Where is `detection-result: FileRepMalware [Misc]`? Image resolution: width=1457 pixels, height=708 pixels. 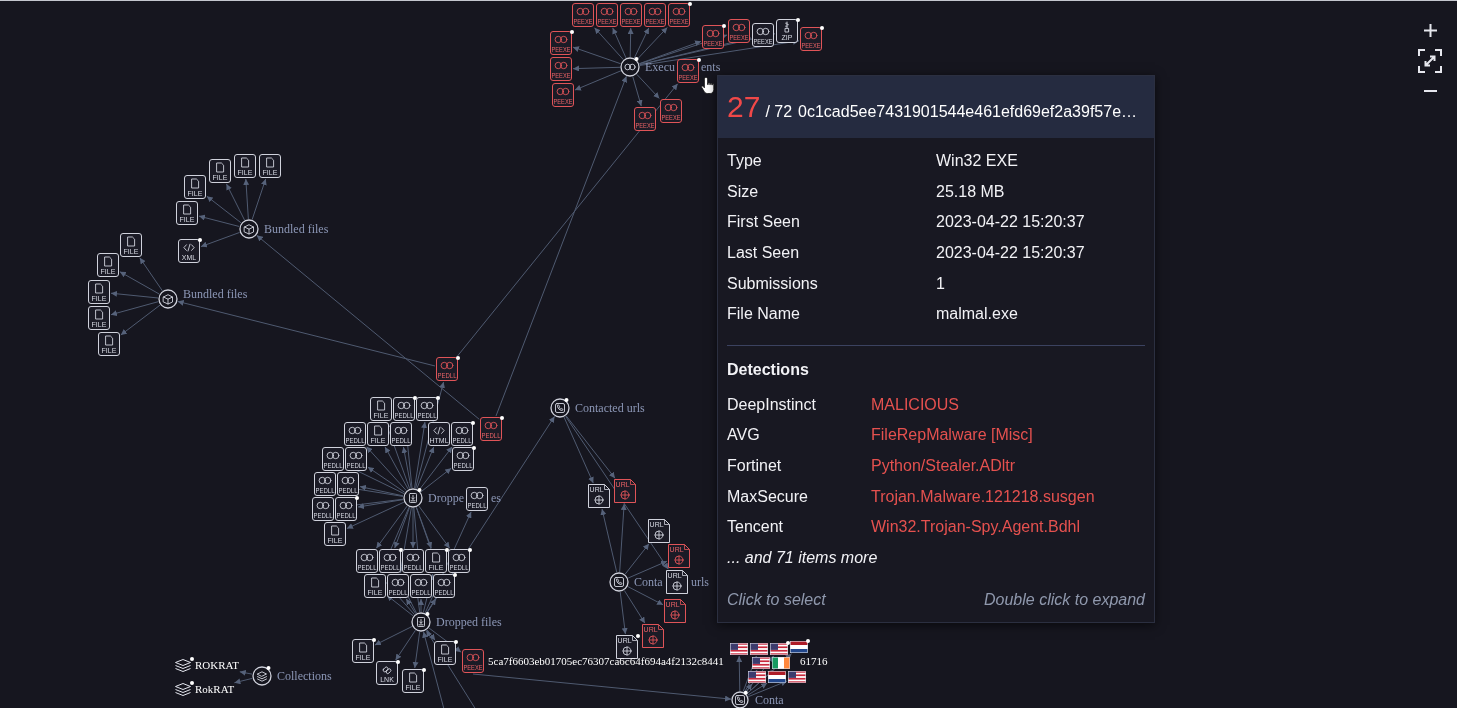
detection-result: FileRepMalware [Misc] is located at coordinates (952, 435).